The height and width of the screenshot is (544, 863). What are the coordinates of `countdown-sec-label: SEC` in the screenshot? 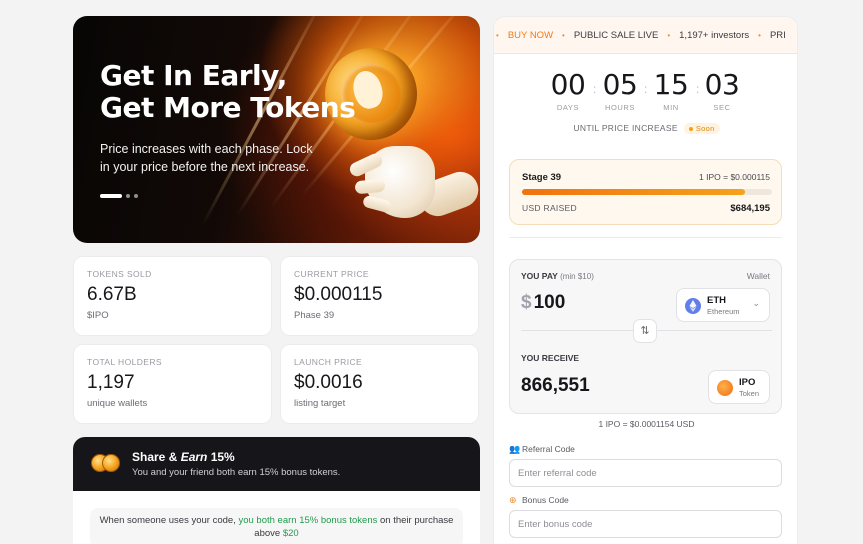 It's located at (722, 107).